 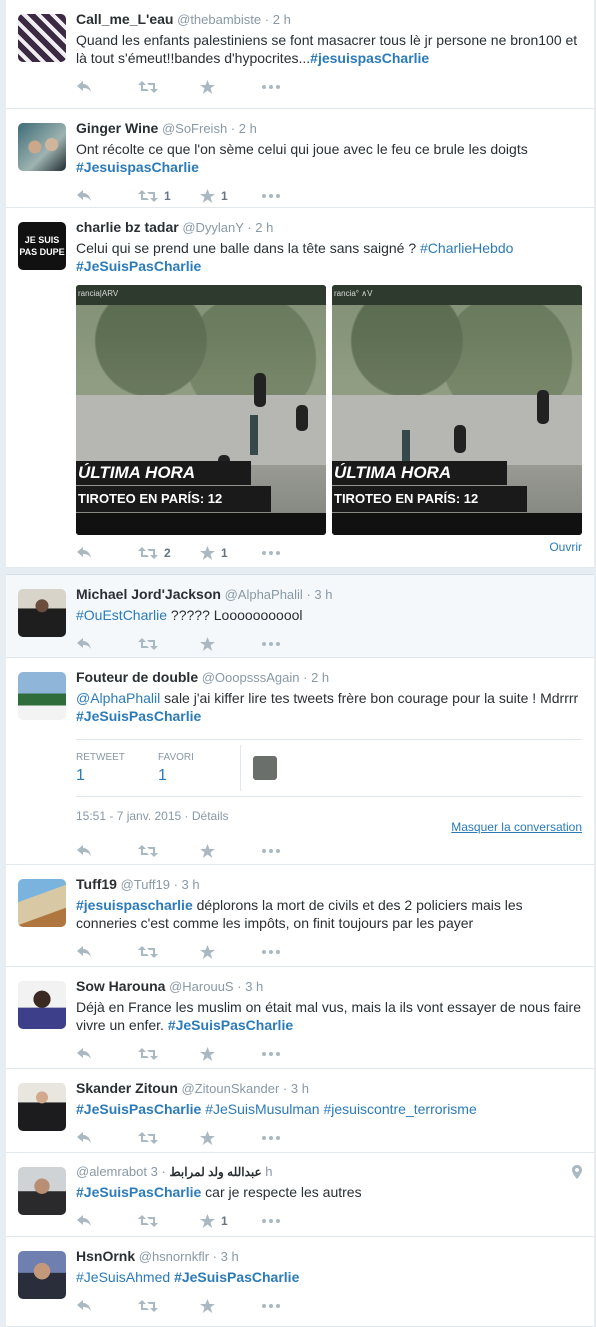 I want to click on username: @ZitounSkander, so click(x=231, y=1088).